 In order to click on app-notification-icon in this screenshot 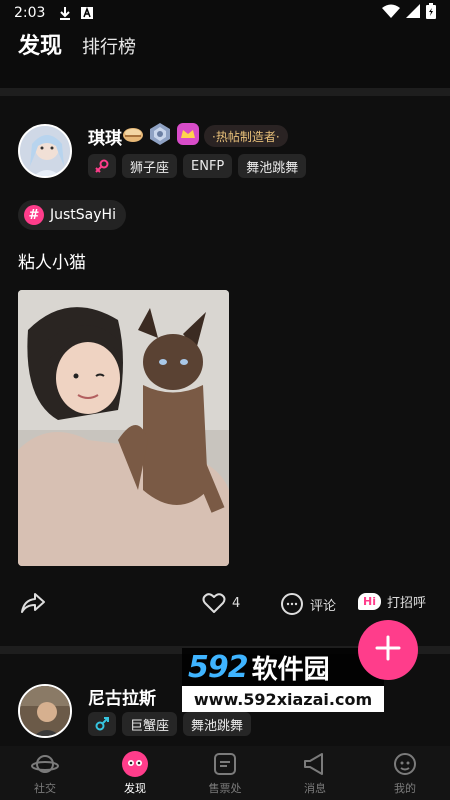, I will do `click(87, 13)`.